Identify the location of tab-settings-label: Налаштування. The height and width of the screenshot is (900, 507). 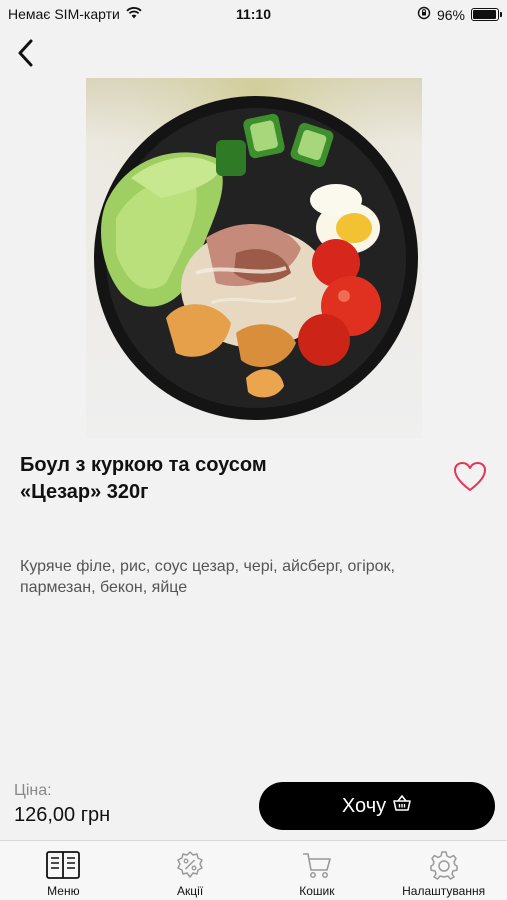
(444, 891).